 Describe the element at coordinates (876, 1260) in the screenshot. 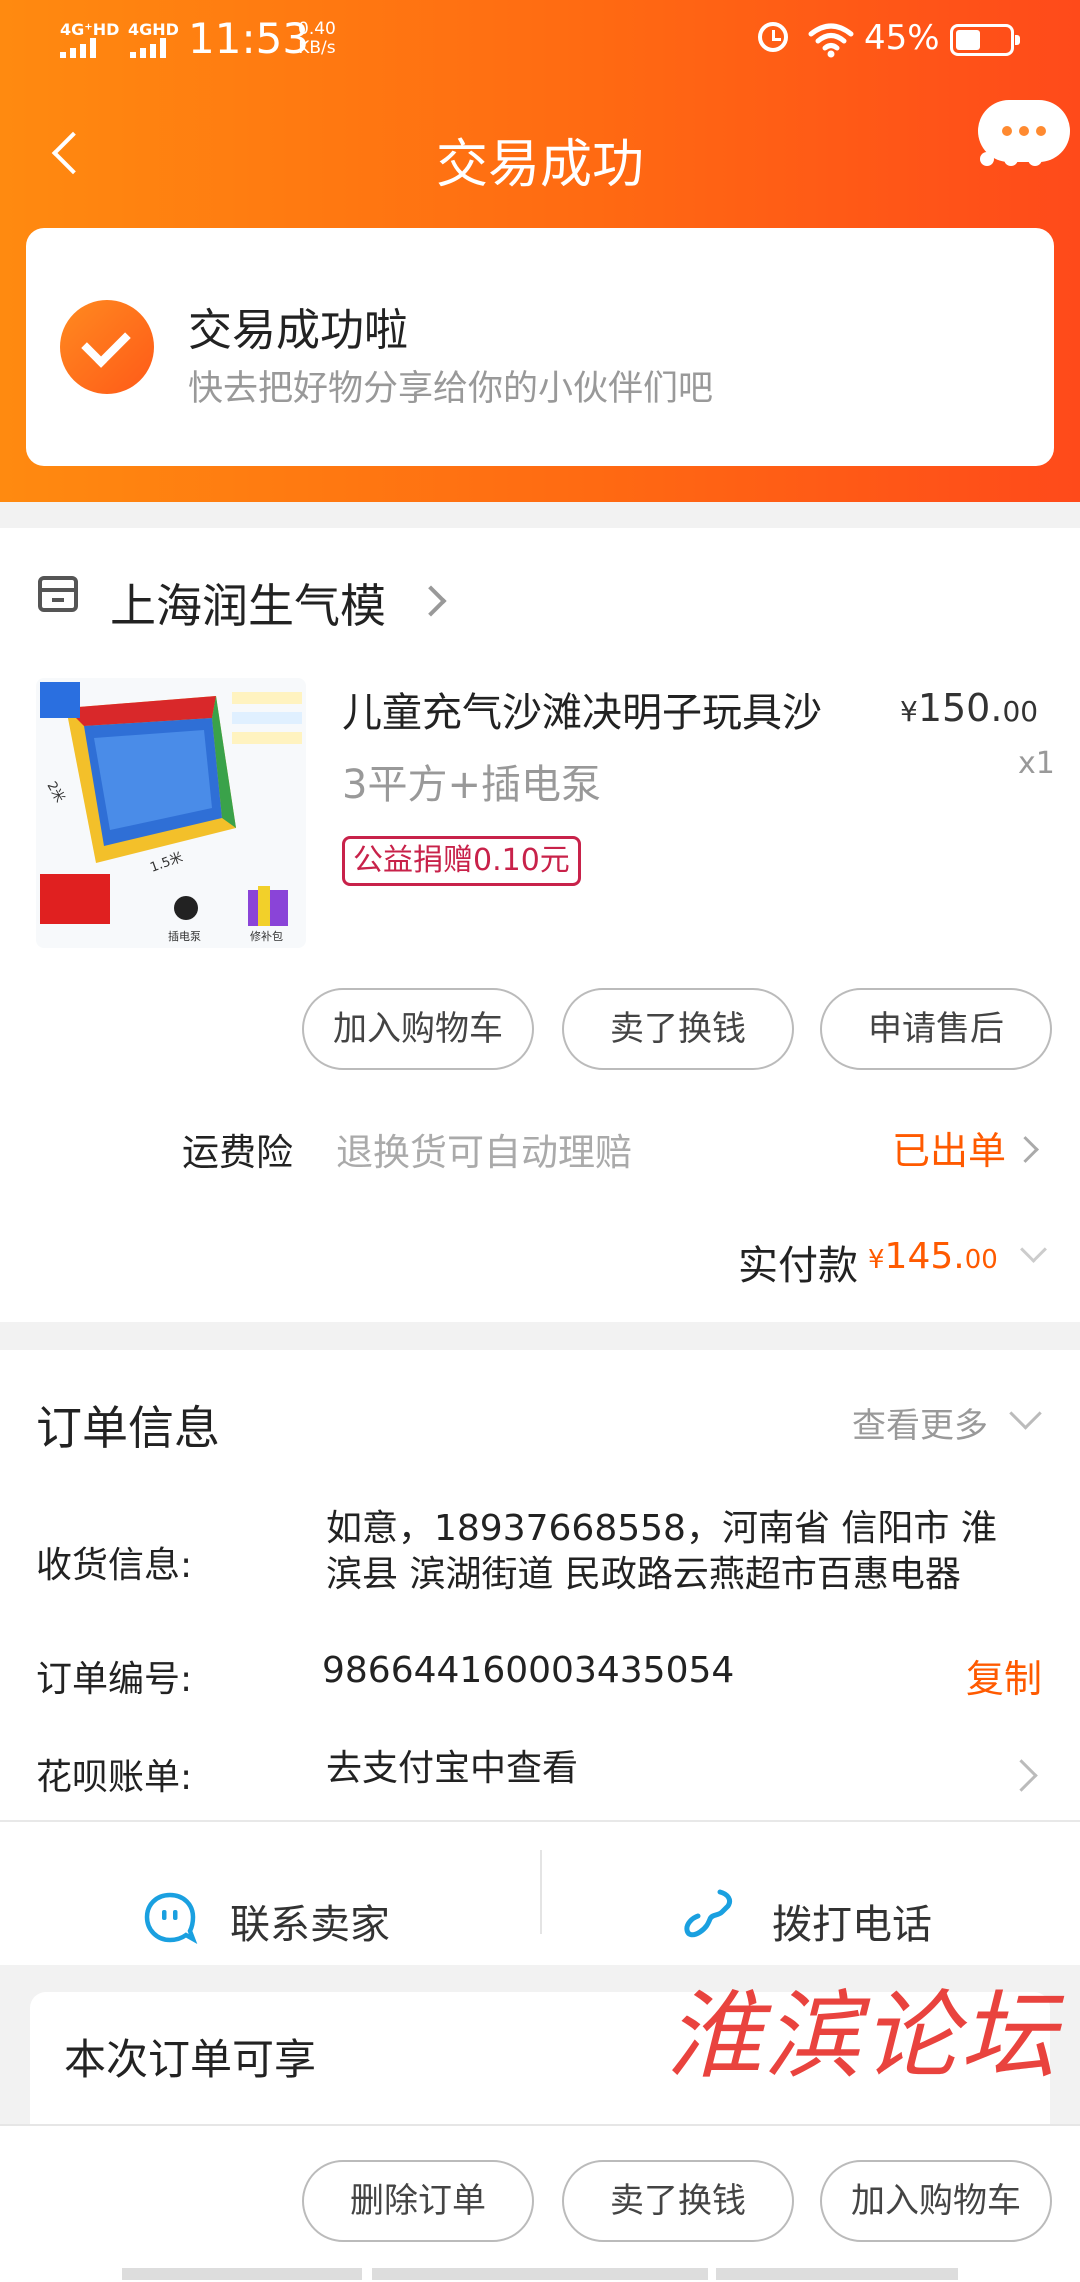

I see `paid-currency: ¥` at that location.